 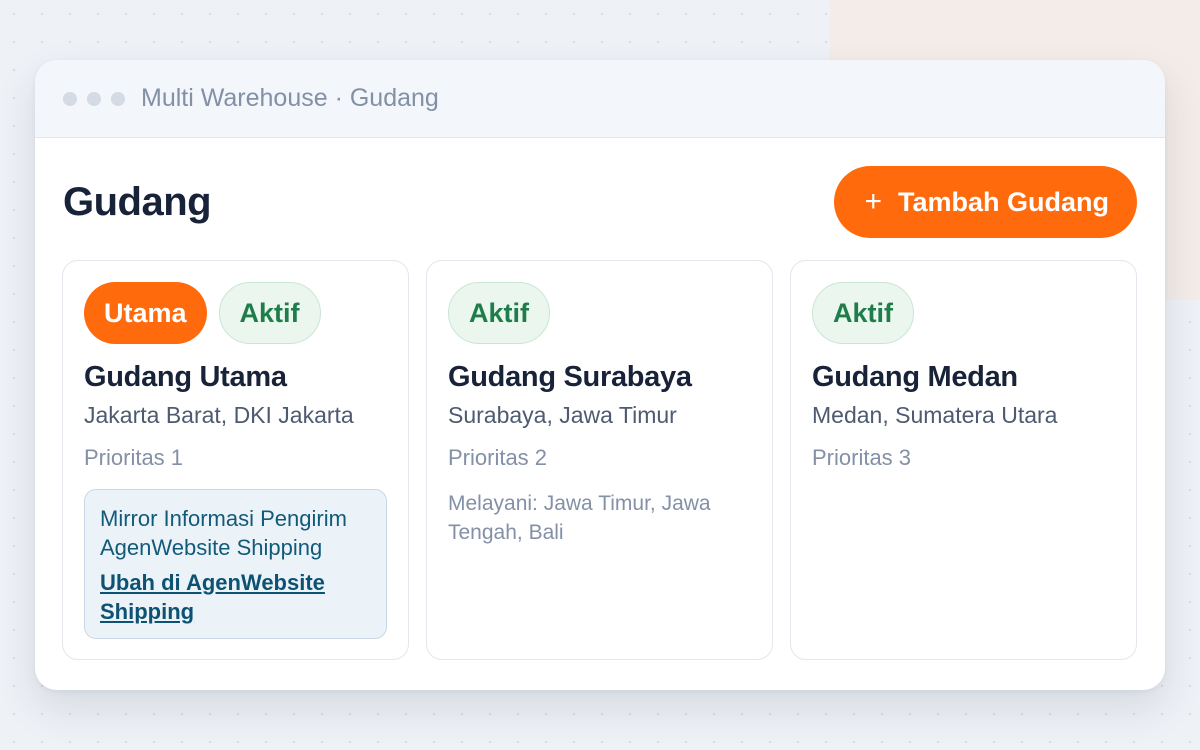 I want to click on warehouse-name: Gudang Surabaya, so click(x=570, y=377).